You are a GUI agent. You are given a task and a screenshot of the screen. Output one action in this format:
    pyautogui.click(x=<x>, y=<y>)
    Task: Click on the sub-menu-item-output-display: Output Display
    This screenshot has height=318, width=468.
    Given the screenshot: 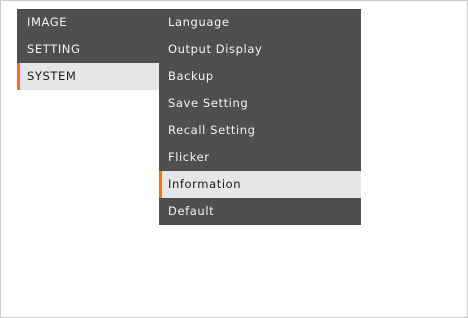 What is the action you would take?
    pyautogui.click(x=260, y=49)
    